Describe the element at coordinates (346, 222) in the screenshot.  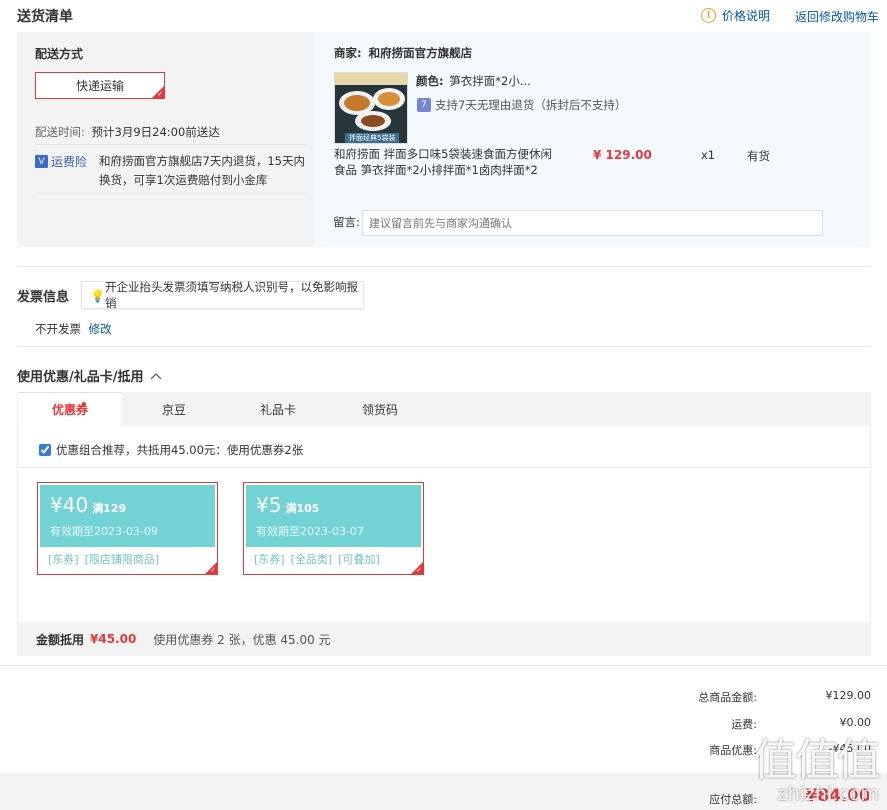
I see `message-label: 留言:` at that location.